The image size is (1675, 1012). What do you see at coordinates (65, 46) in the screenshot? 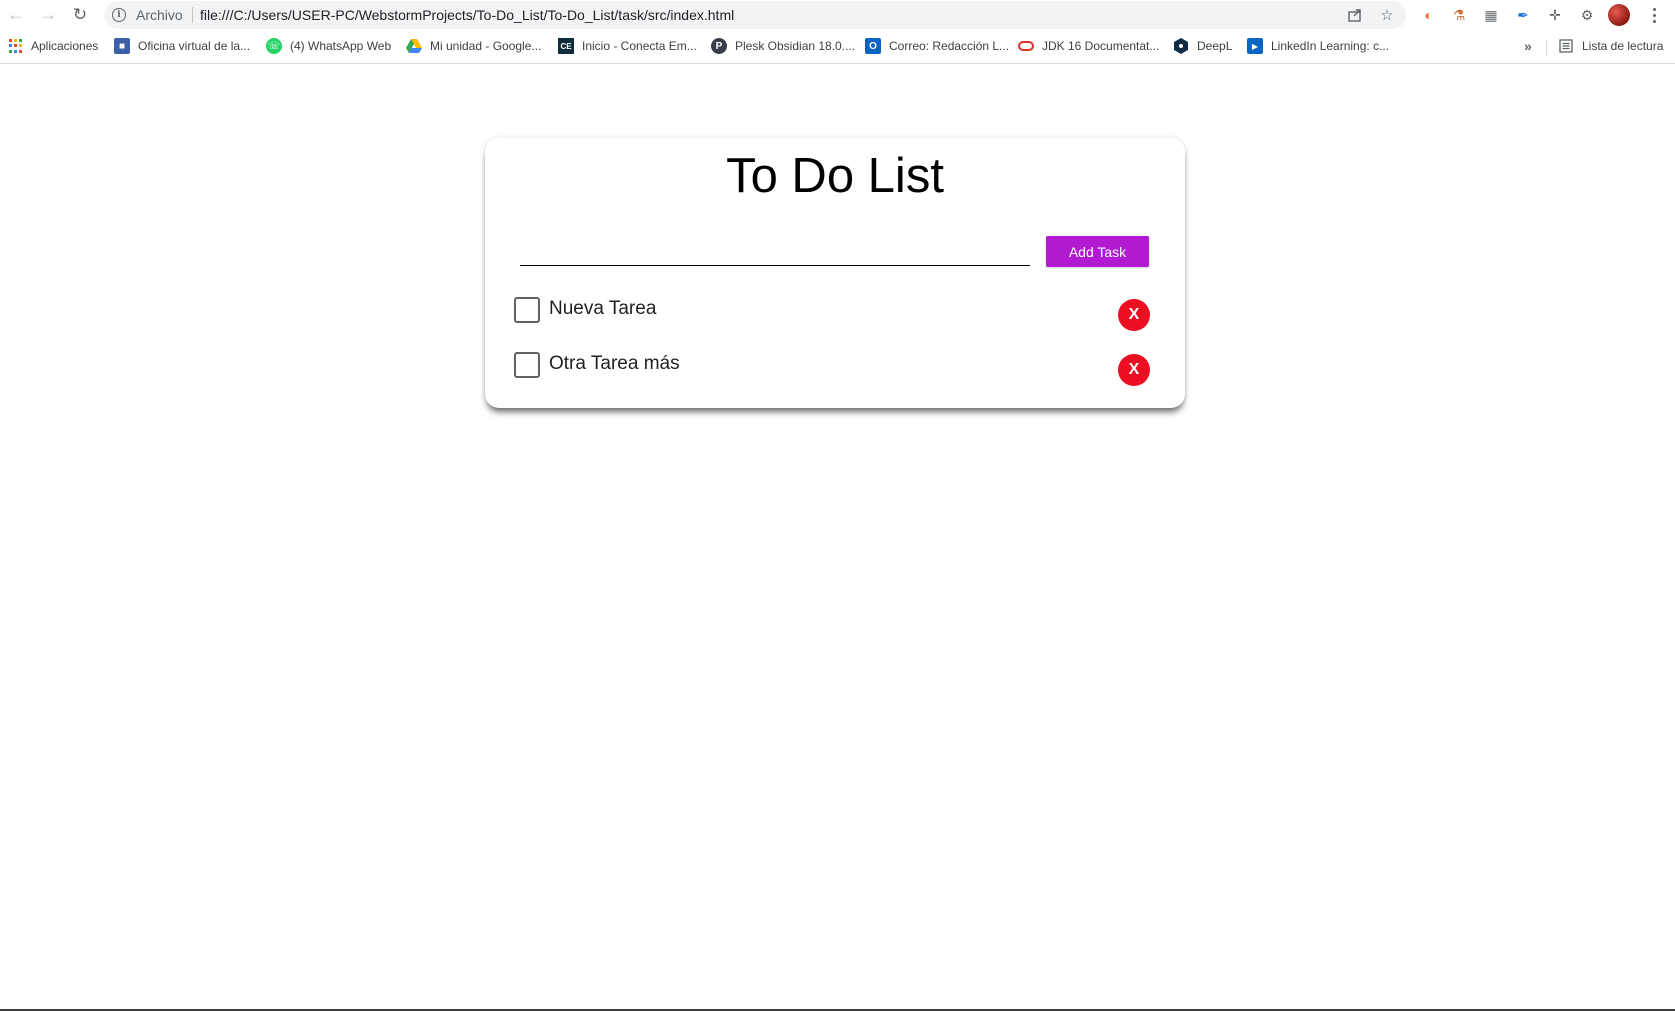
I see `bookmark-label: Aplicaciones` at bounding box center [65, 46].